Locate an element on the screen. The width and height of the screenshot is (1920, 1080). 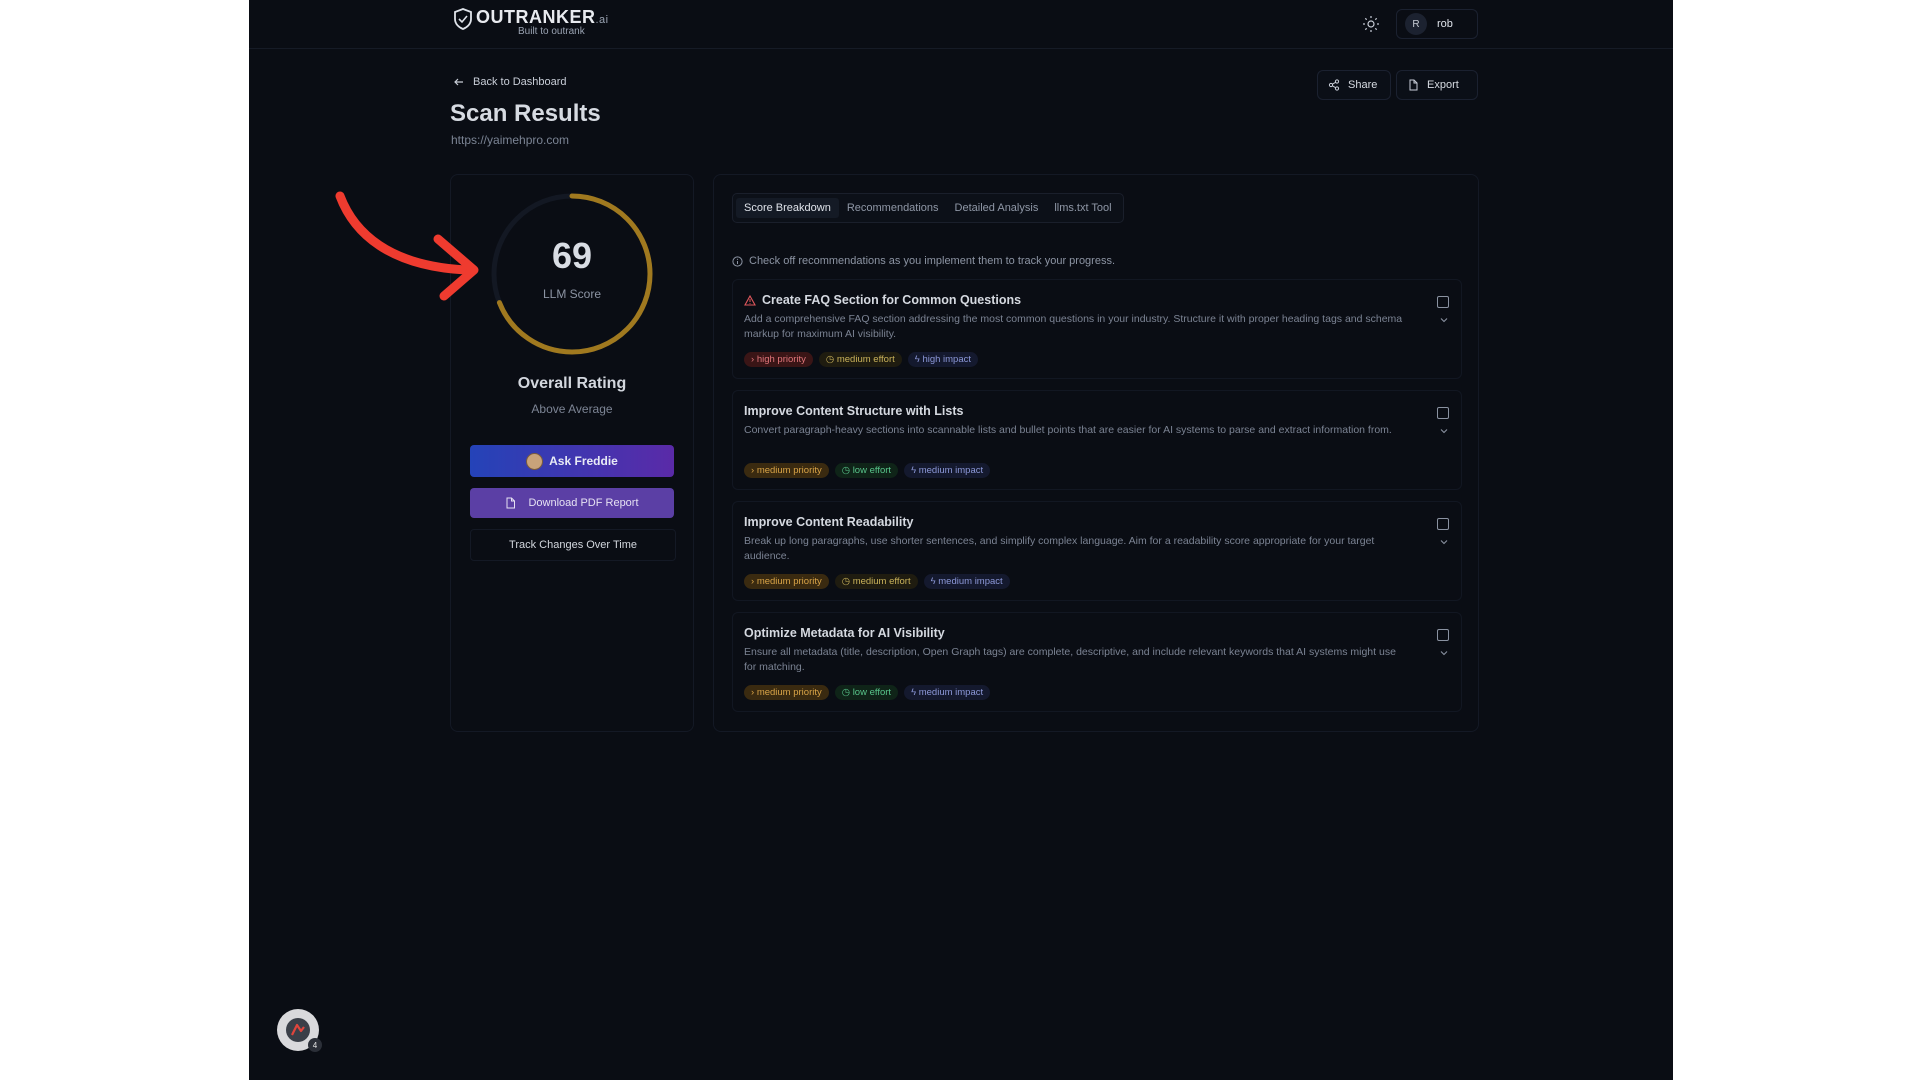
scanned-url: https://yaimehpro.com is located at coordinates (510, 140).